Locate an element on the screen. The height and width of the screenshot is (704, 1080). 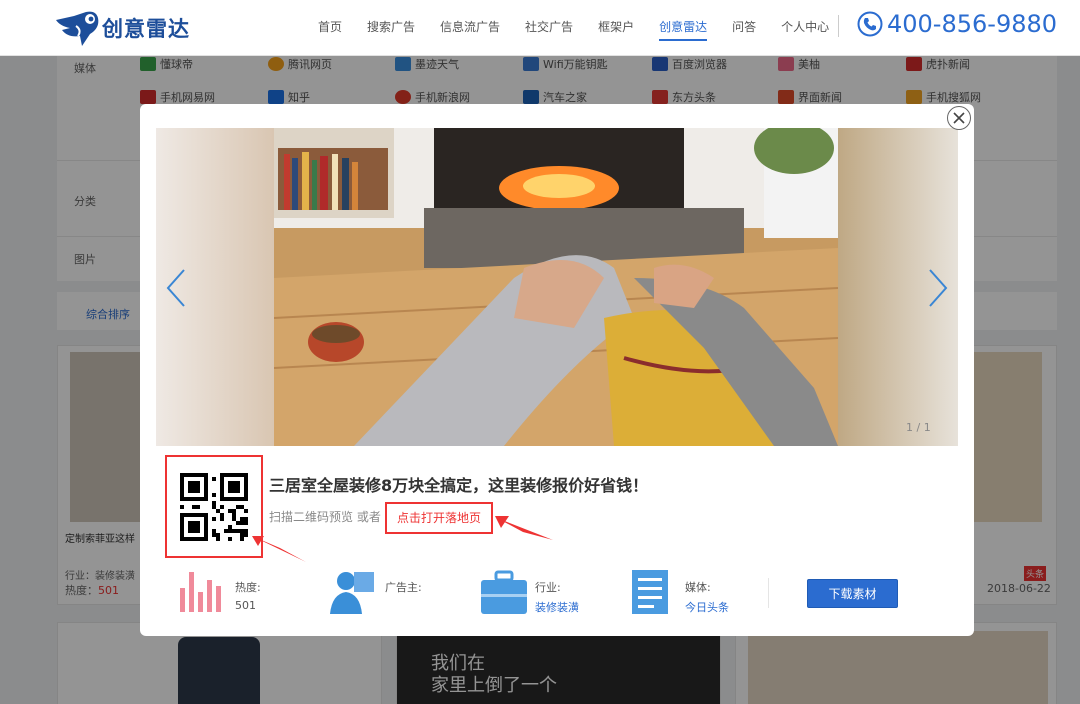
qr-code-frame is located at coordinates (214, 506).